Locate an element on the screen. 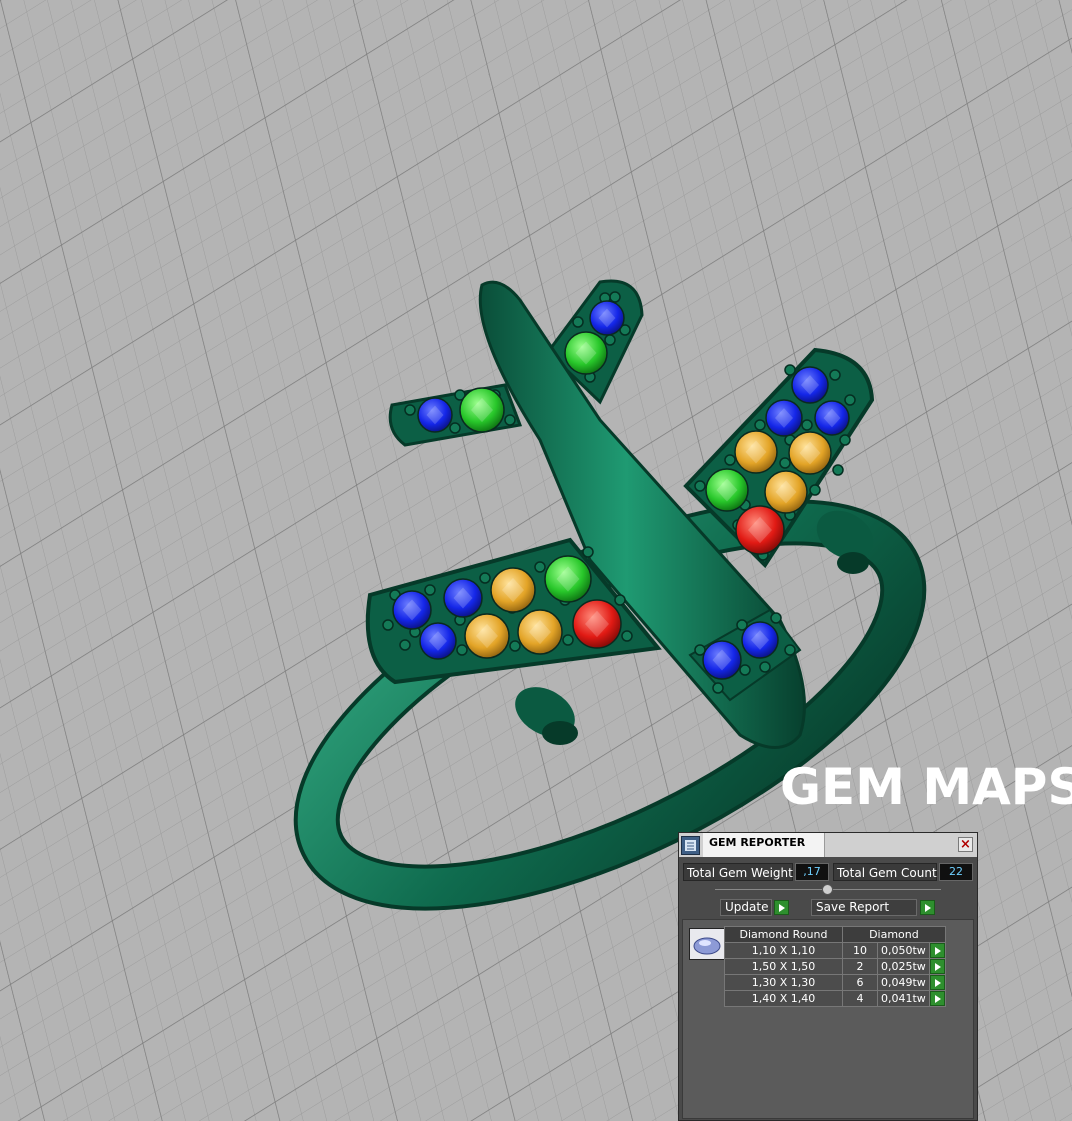 The width and height of the screenshot is (1072, 1121). table-row: 1,30 X 1,30 6 0,049tw is located at coordinates (835, 982).